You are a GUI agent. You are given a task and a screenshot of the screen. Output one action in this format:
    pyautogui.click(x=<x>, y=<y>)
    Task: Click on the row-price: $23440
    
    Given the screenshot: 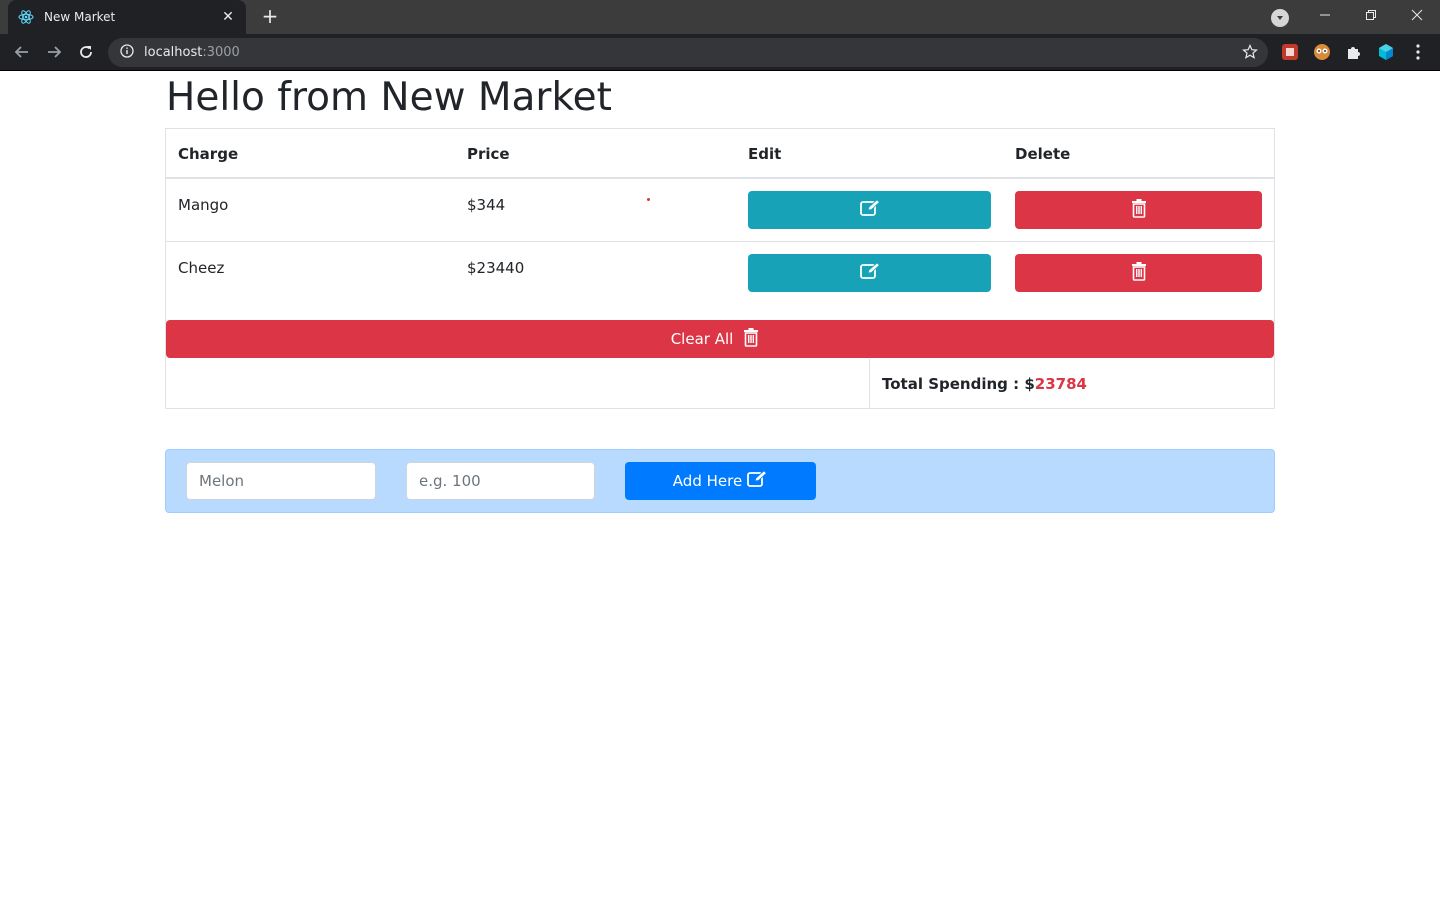 What is the action you would take?
    pyautogui.click(x=496, y=268)
    